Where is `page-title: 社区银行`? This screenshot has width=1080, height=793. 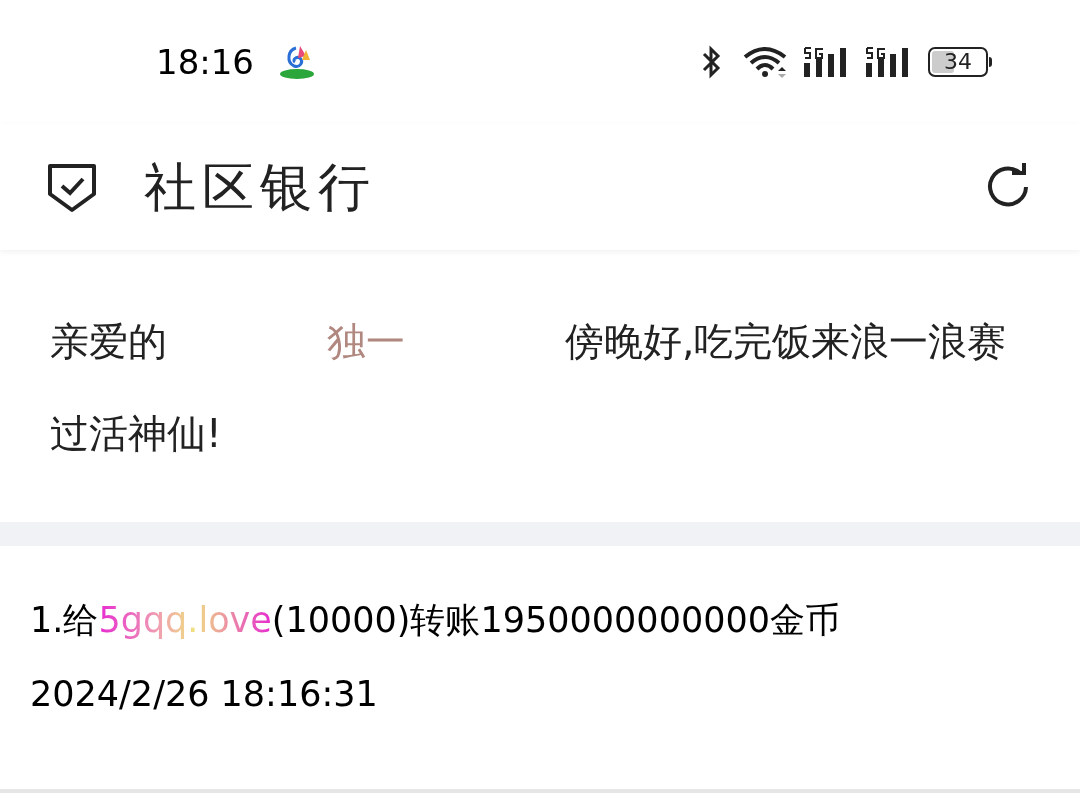 page-title: 社区银行 is located at coordinates (260, 187).